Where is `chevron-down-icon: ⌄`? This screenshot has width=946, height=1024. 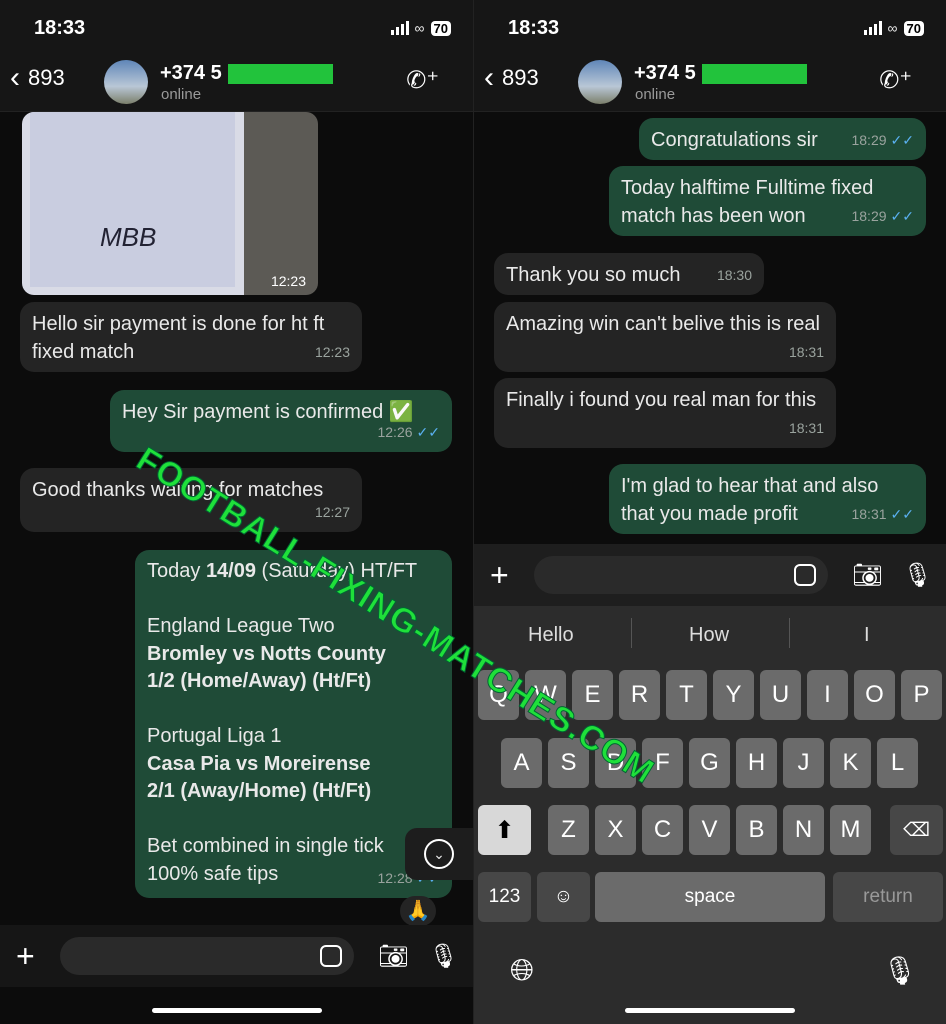 chevron-down-icon: ⌄ is located at coordinates (439, 854).